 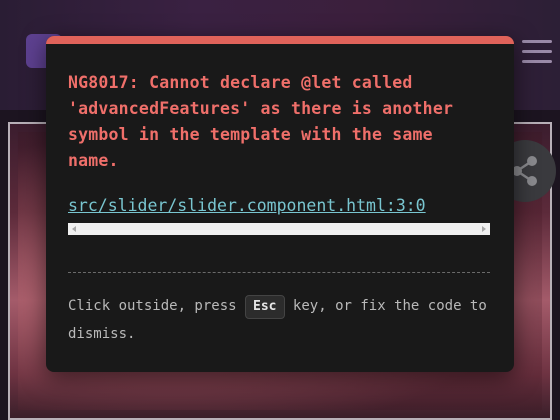 What do you see at coordinates (247, 205) in the screenshot?
I see `file-location-link: src/slider/slider.component.html:3:0` at bounding box center [247, 205].